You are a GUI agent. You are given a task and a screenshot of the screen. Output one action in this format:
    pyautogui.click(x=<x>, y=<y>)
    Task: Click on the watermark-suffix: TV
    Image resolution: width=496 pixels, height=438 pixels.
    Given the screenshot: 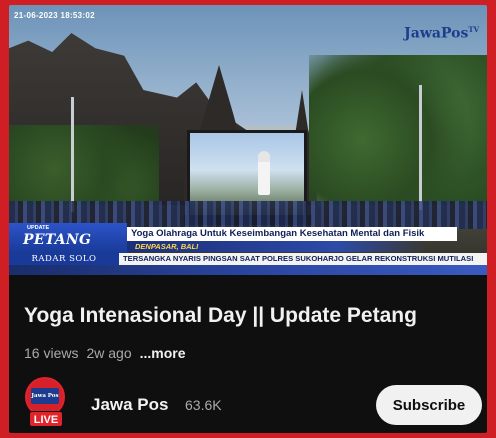 What is the action you would take?
    pyautogui.click(x=473, y=29)
    